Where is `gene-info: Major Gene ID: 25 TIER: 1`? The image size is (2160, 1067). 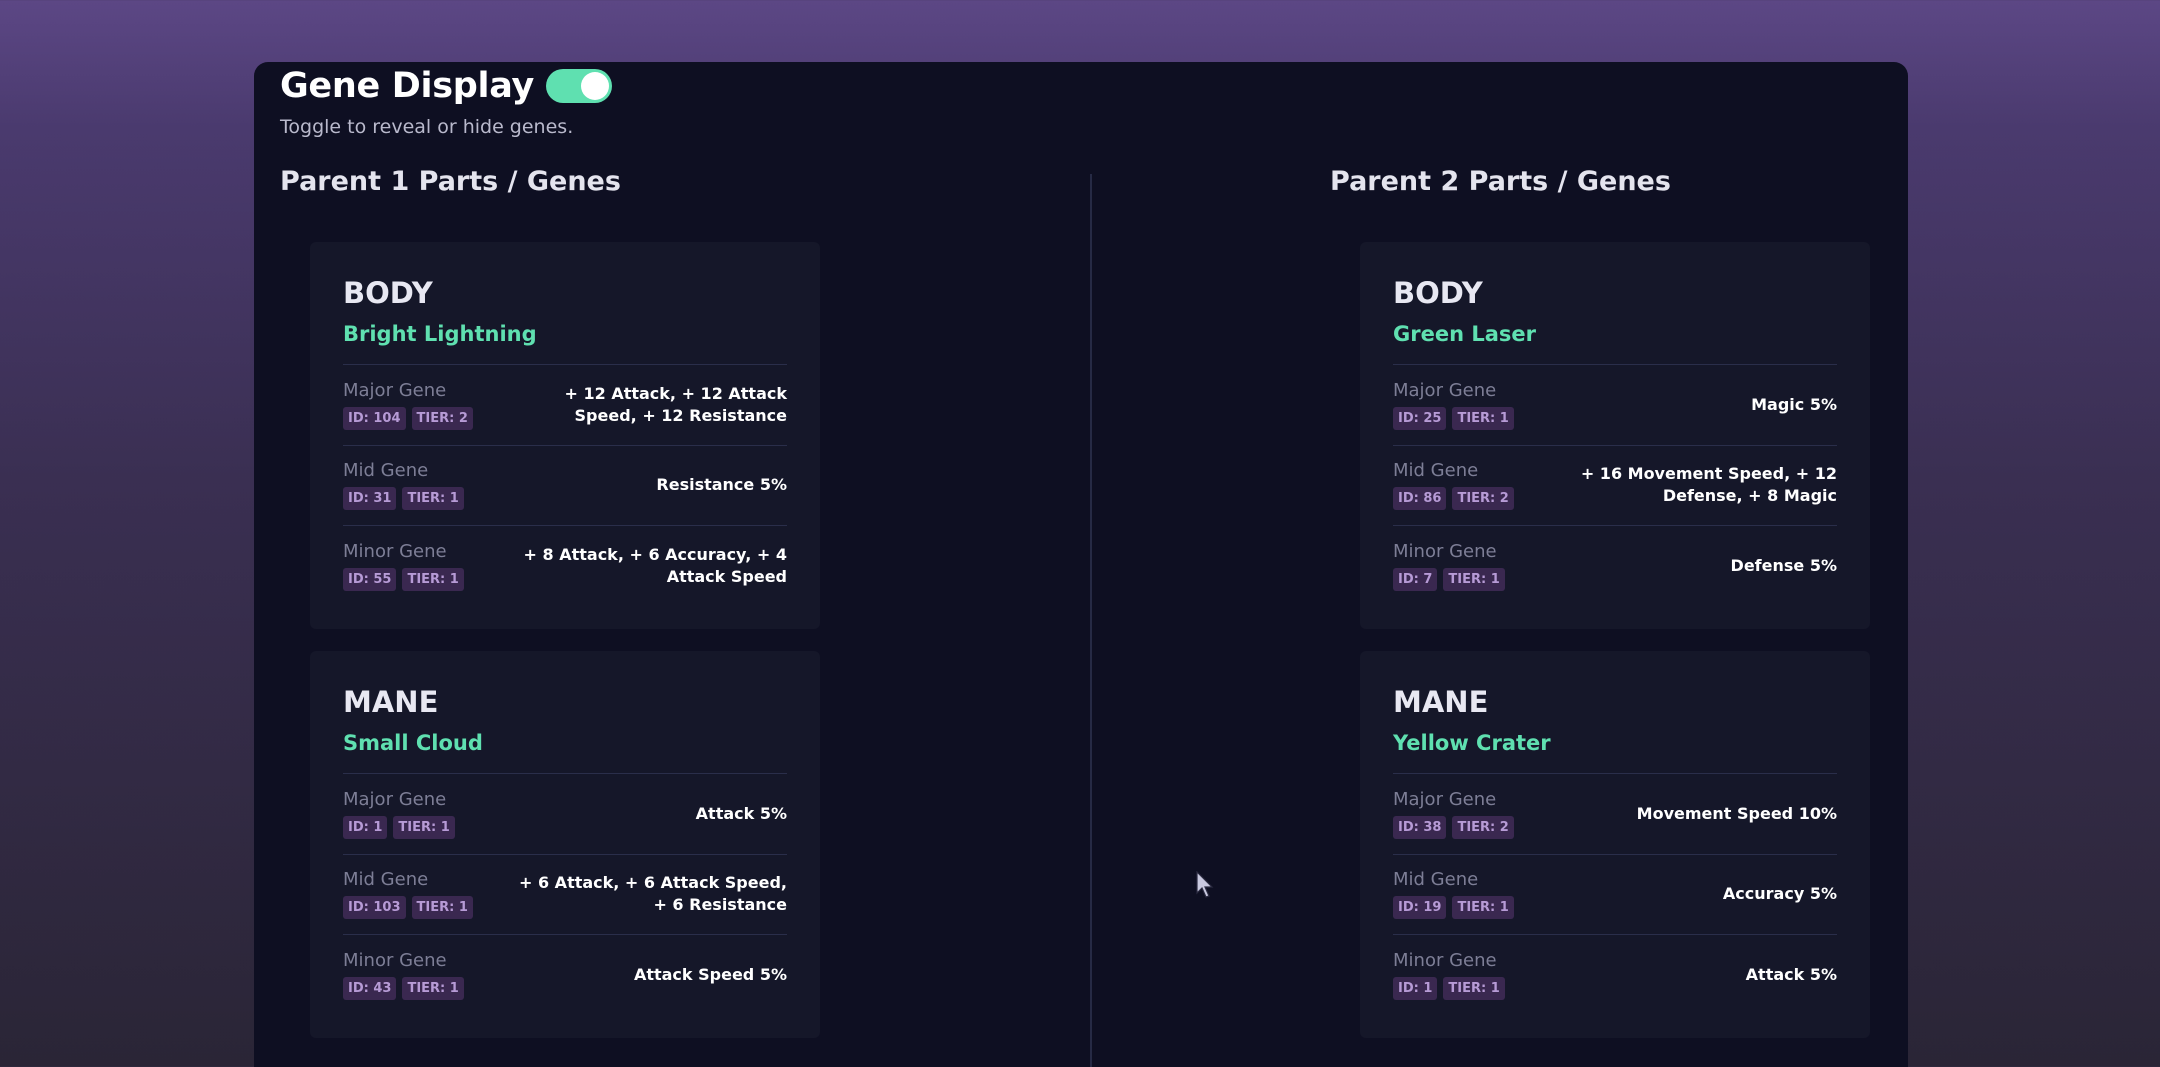 gene-info: Major Gene ID: 25 TIER: 1 is located at coordinates (1453, 405).